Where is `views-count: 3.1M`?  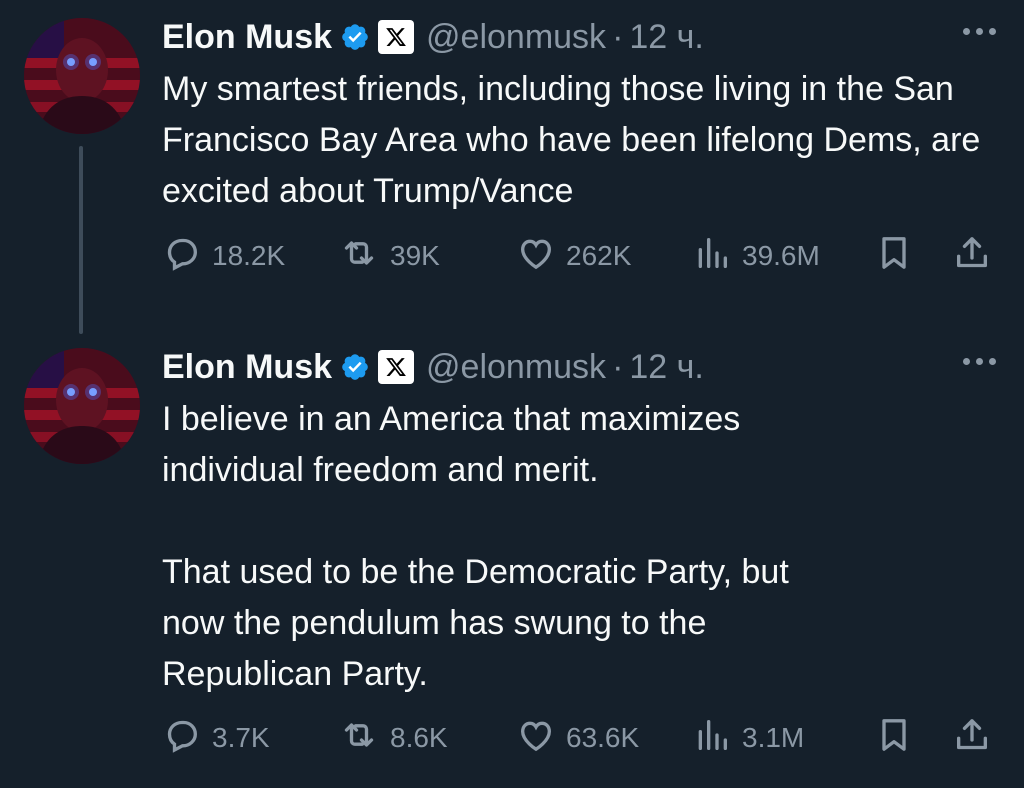
views-count: 3.1M is located at coordinates (773, 737).